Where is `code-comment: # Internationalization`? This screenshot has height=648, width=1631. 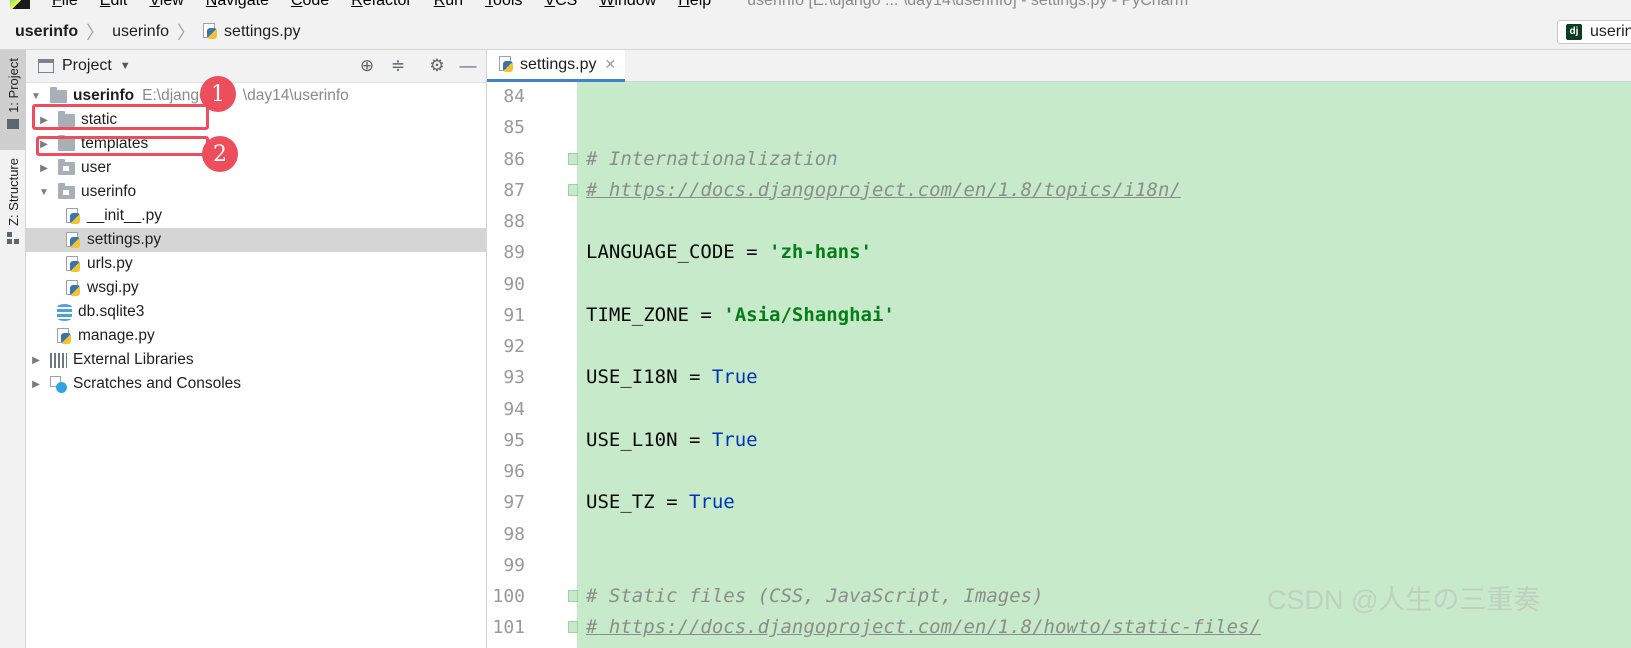 code-comment: # Internationalization is located at coordinates (712, 158).